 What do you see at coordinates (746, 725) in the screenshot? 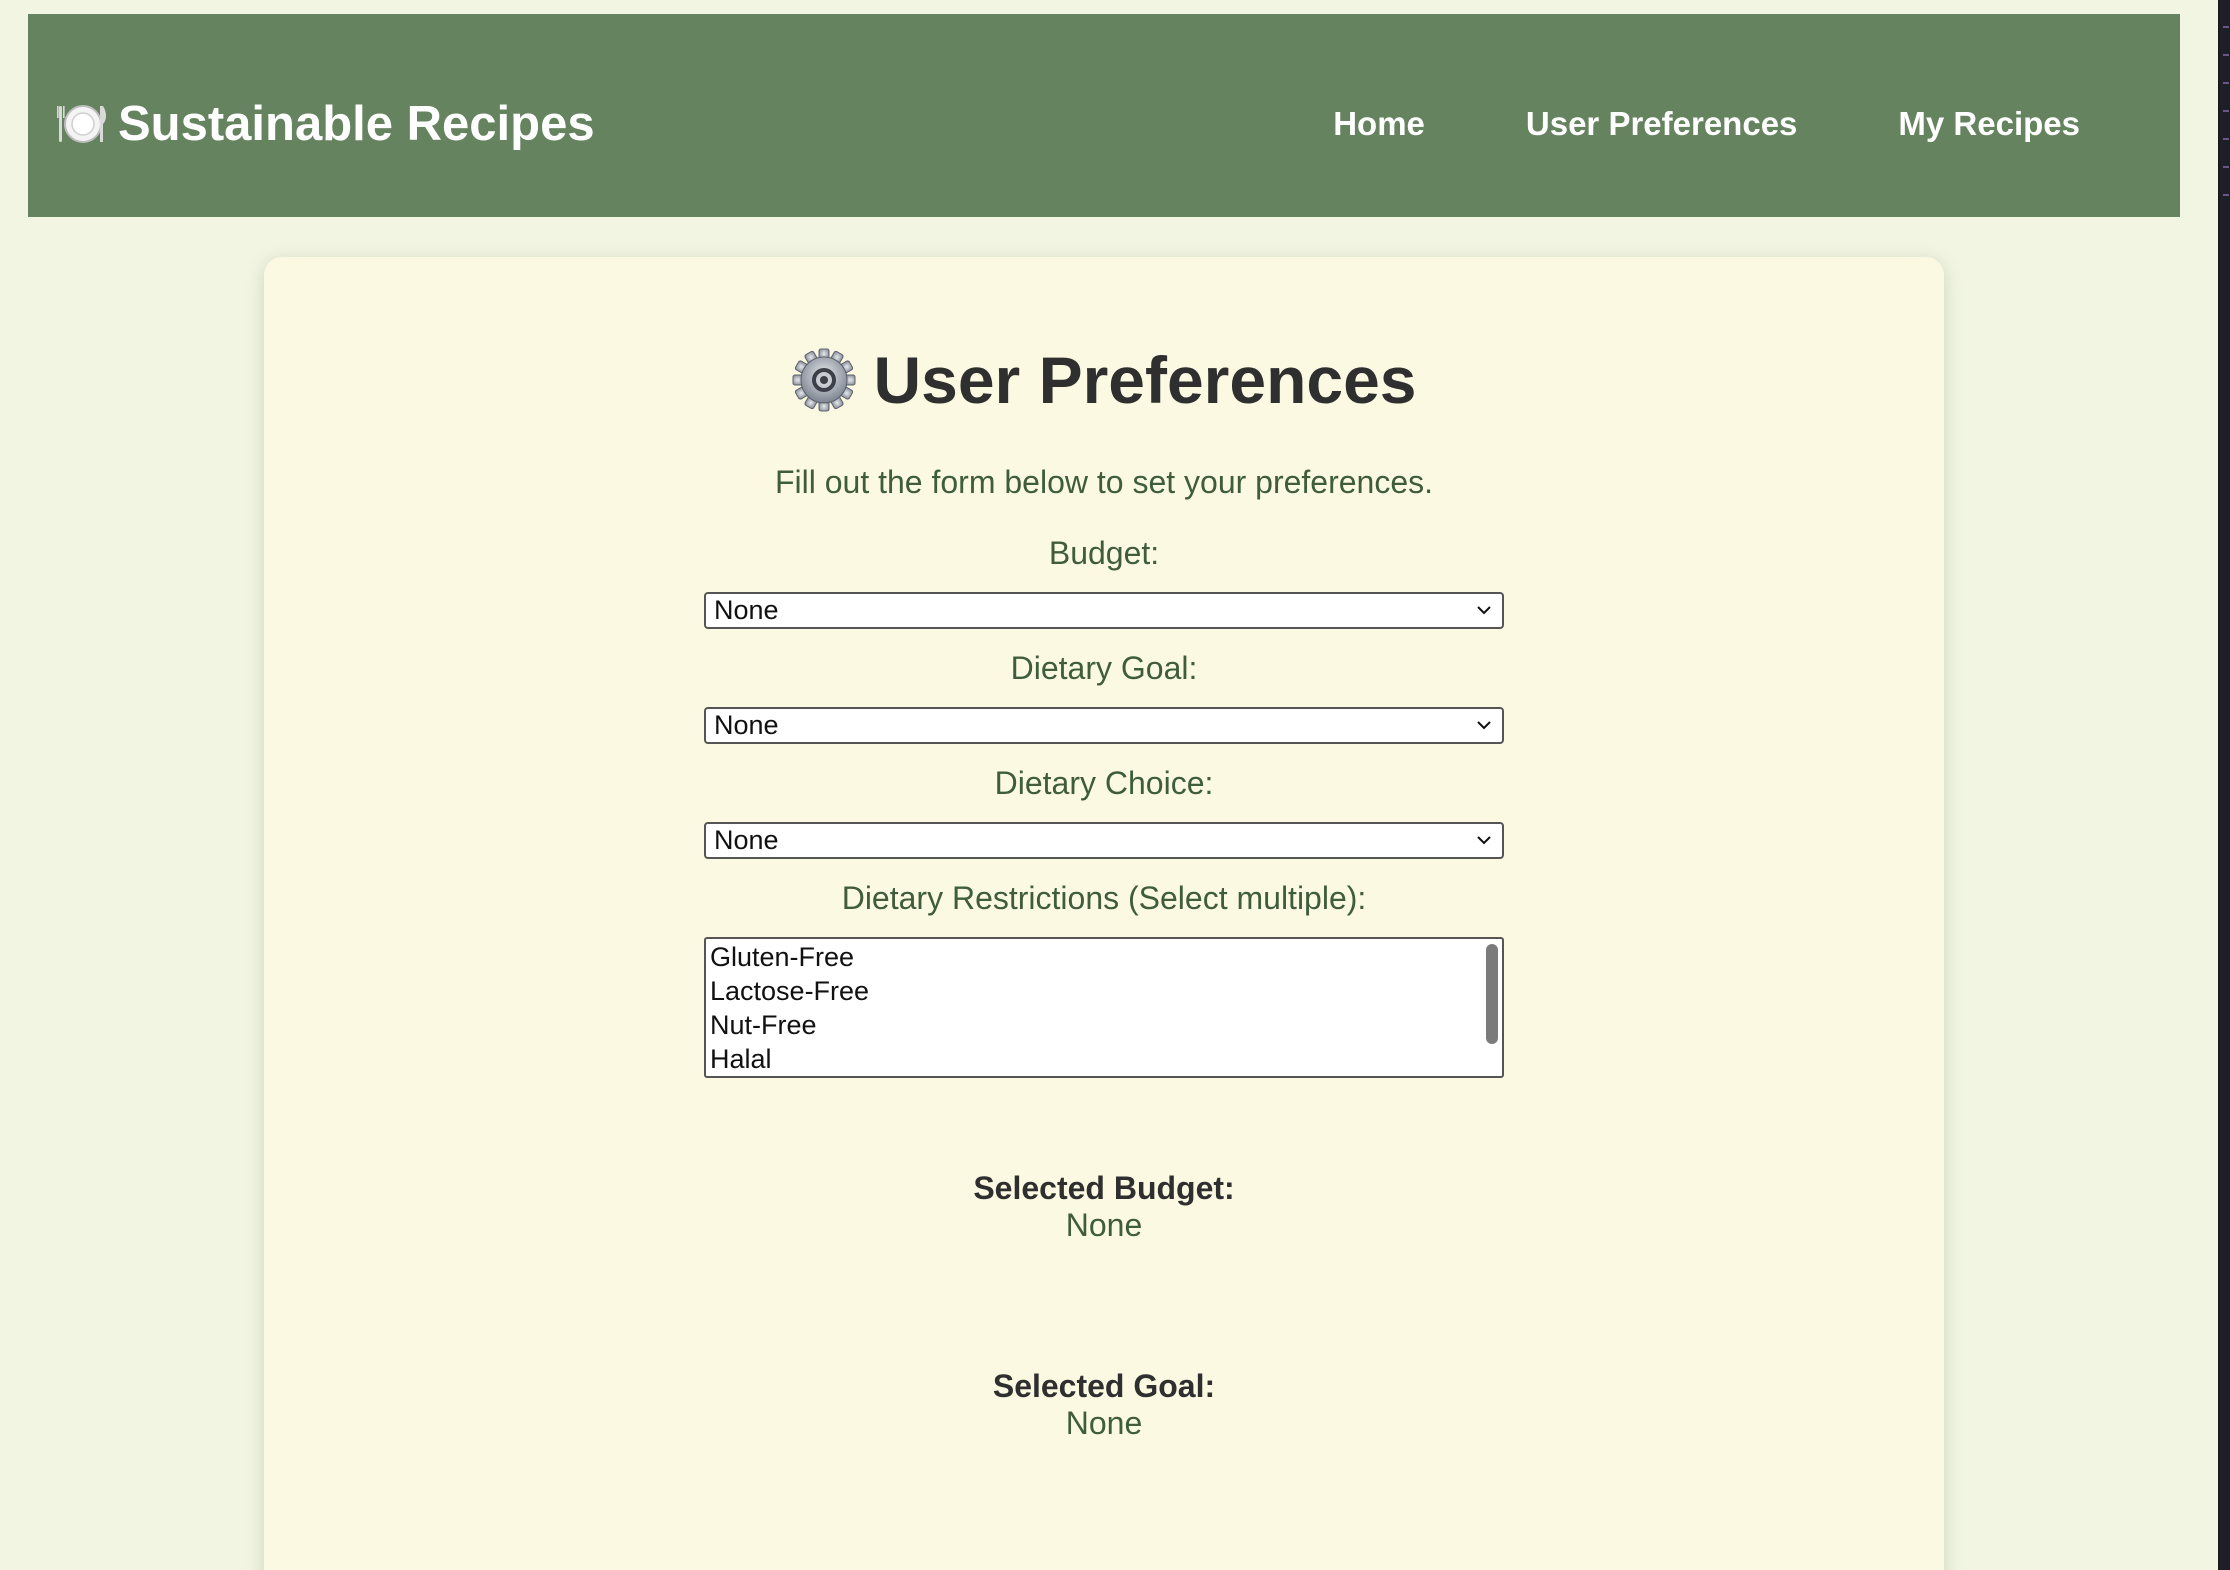
I see `dietary-goal-select-value: None` at bounding box center [746, 725].